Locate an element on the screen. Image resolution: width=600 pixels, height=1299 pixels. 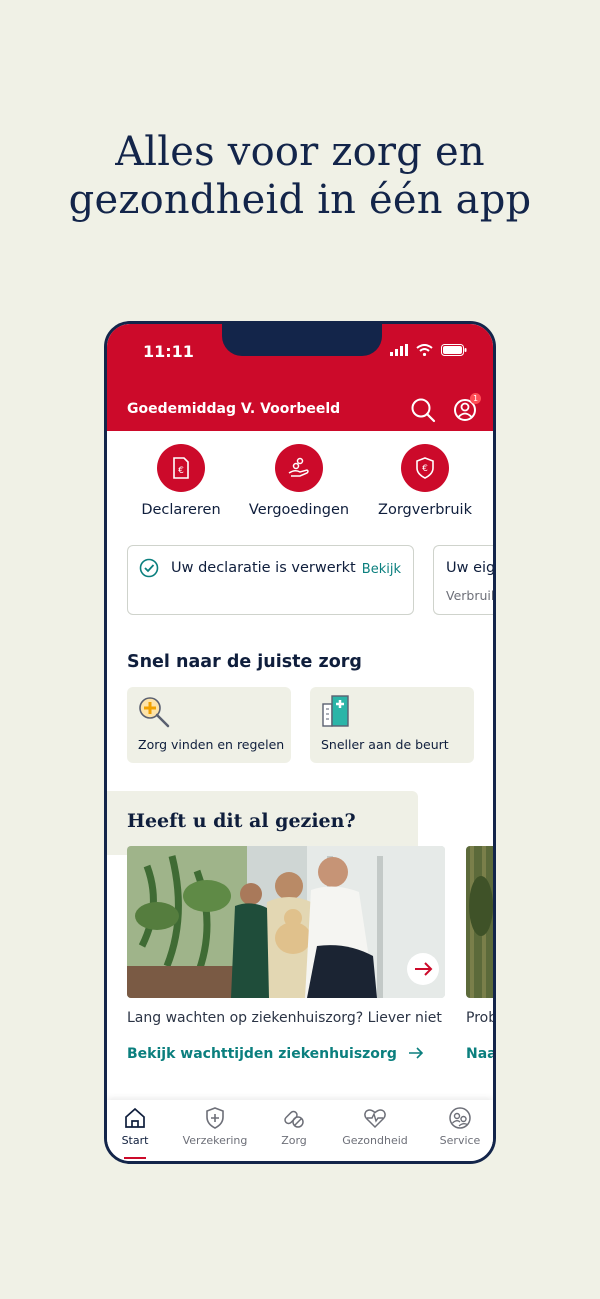
wifi-icon is located at coordinates (424, 350).